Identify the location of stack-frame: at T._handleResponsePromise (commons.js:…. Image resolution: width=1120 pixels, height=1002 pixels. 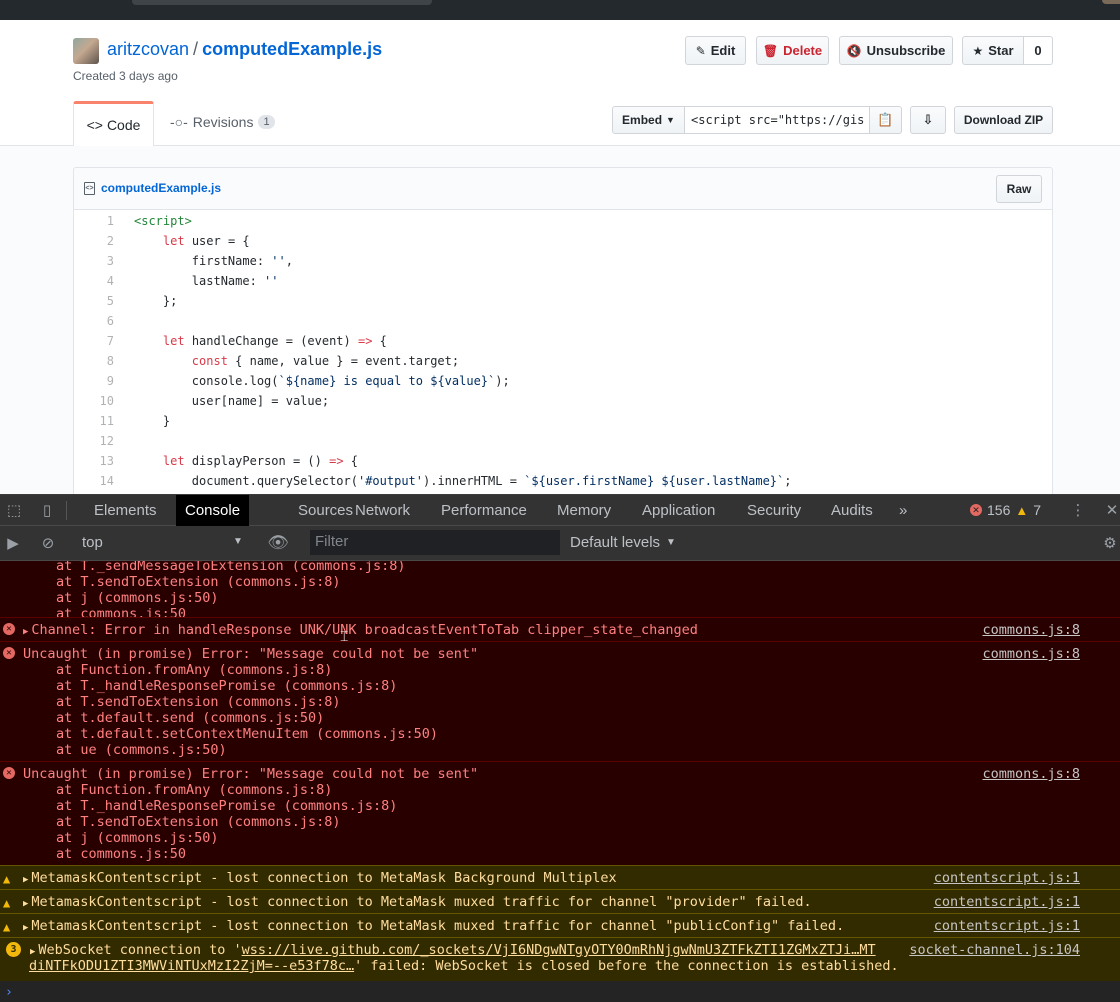
(227, 806).